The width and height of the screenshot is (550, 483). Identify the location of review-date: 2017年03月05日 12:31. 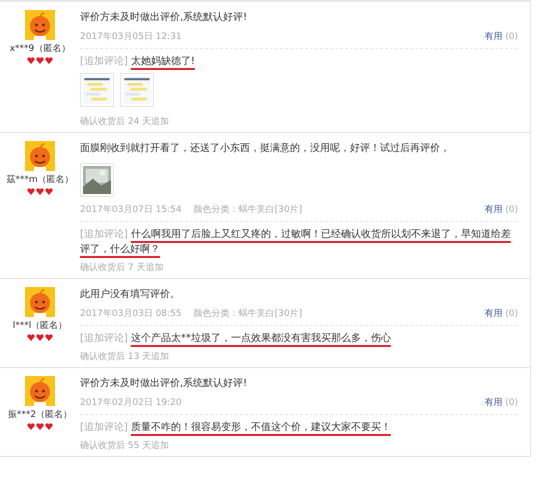
(131, 36).